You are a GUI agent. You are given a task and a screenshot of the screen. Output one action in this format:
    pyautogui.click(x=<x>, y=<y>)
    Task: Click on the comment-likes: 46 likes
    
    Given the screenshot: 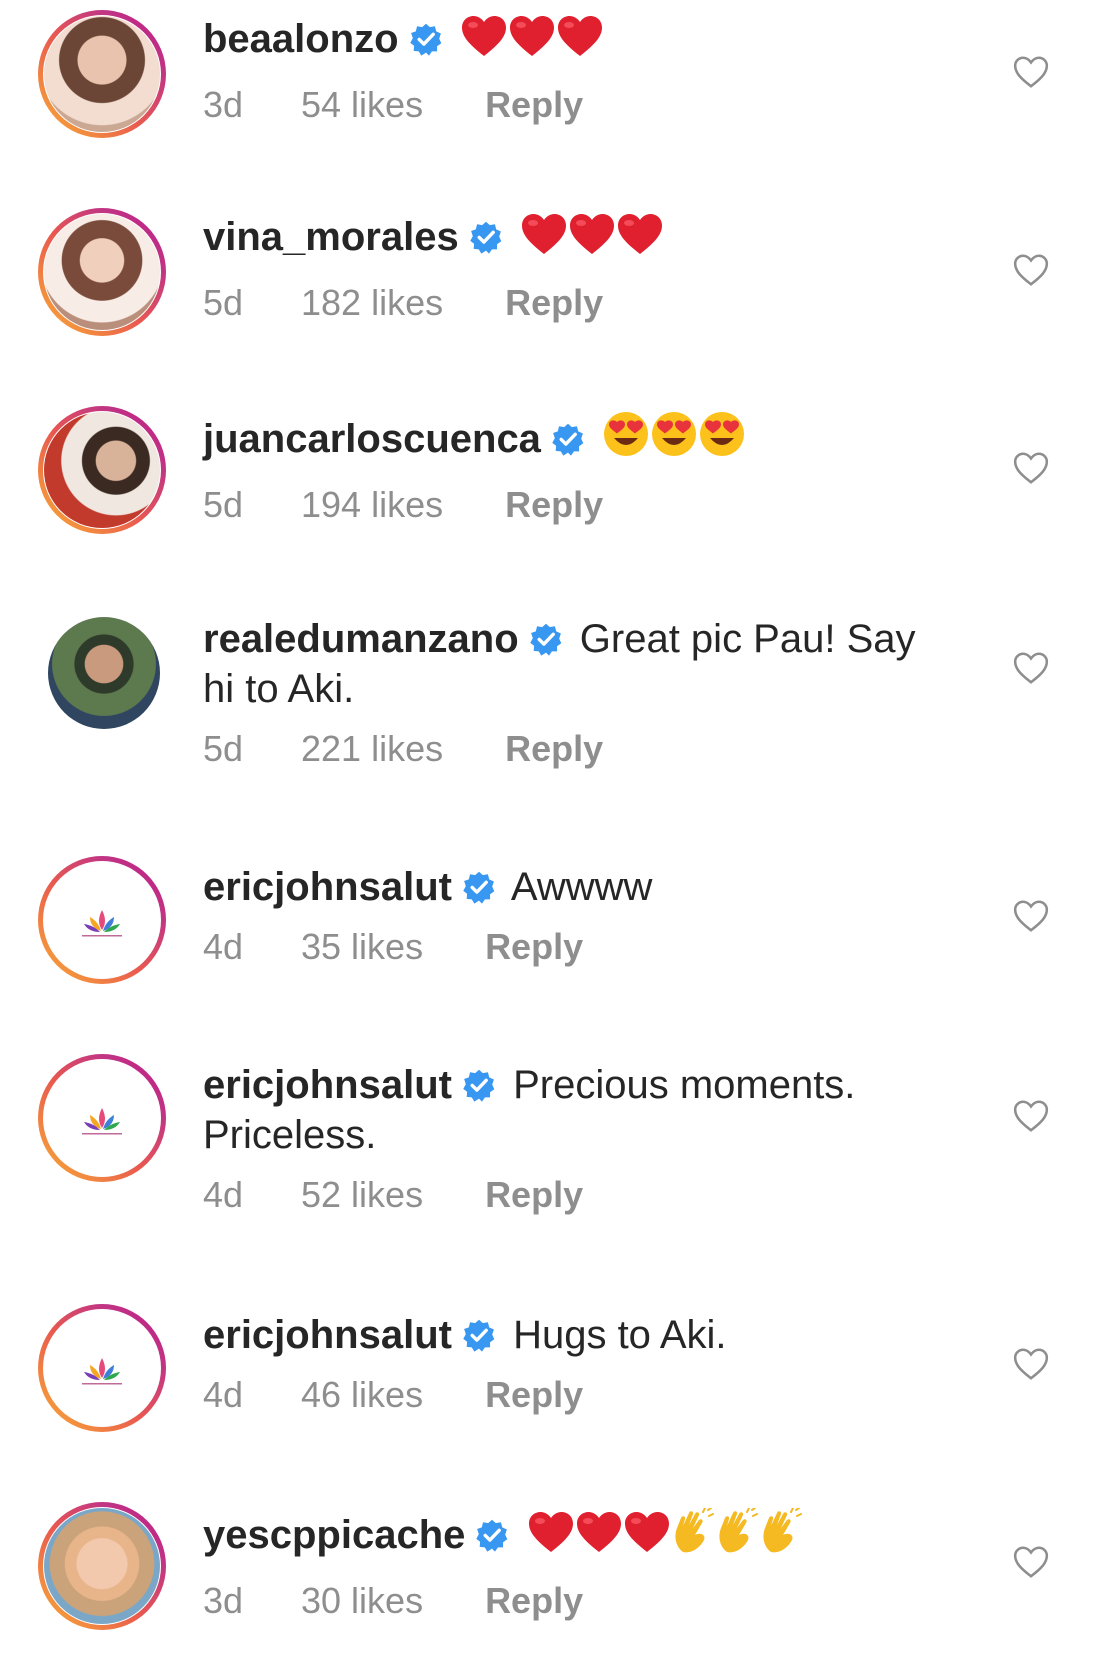 What is the action you would take?
    pyautogui.click(x=362, y=1395)
    